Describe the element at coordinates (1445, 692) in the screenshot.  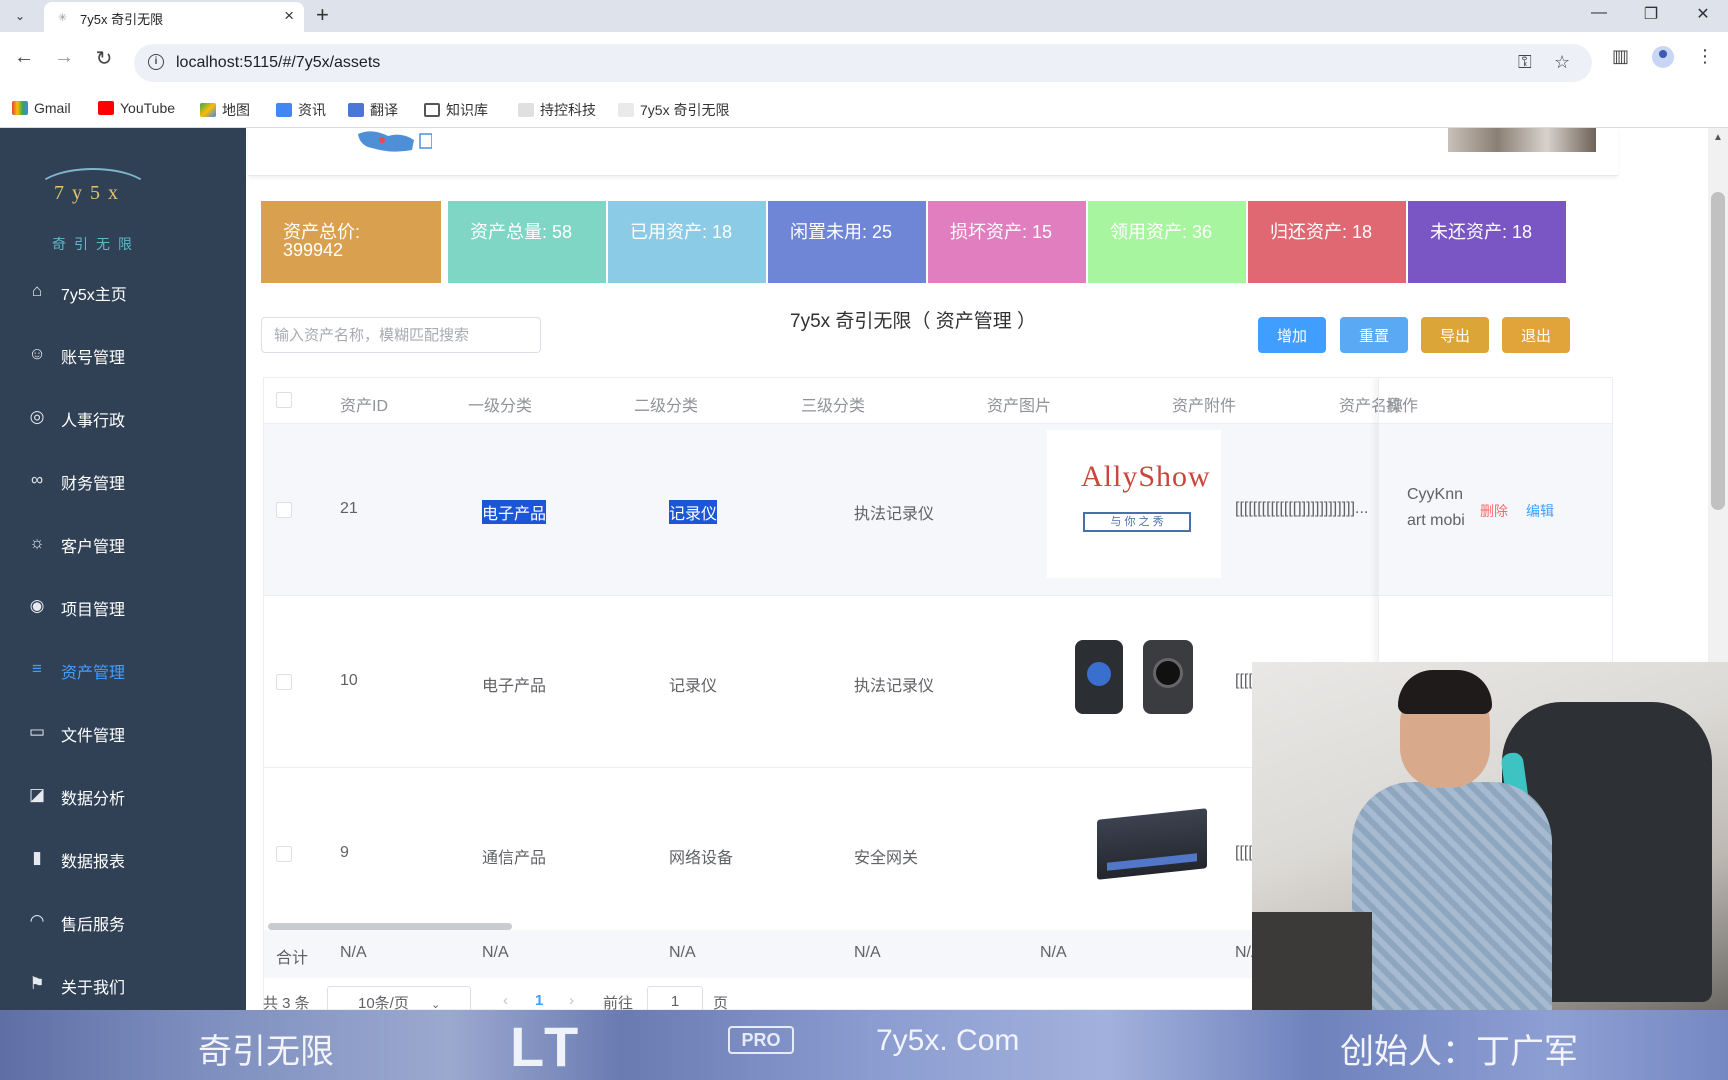
I see `presenter-hair` at that location.